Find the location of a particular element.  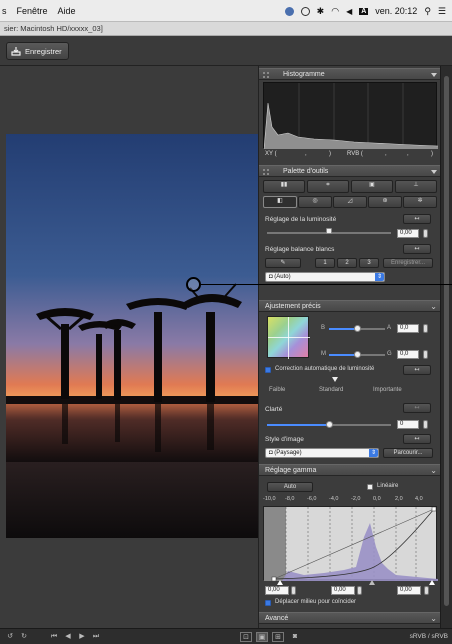

rvb-label: RVB ( is located at coordinates (355, 154).